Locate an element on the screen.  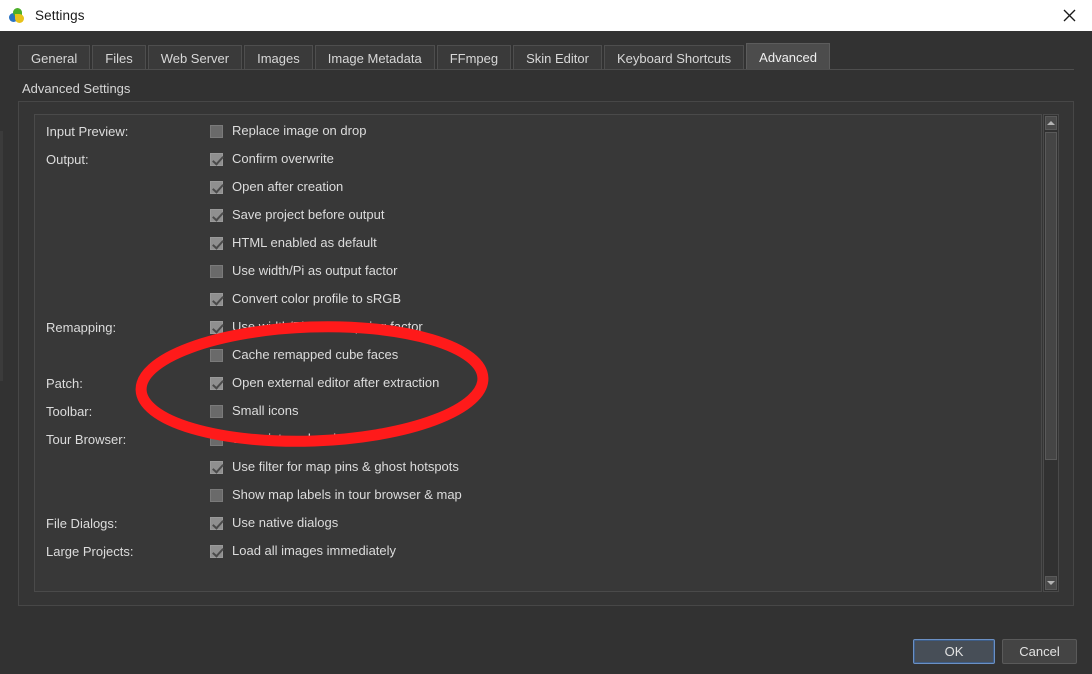
checkbox-small-icons: Small icons is located at coordinates (254, 411).